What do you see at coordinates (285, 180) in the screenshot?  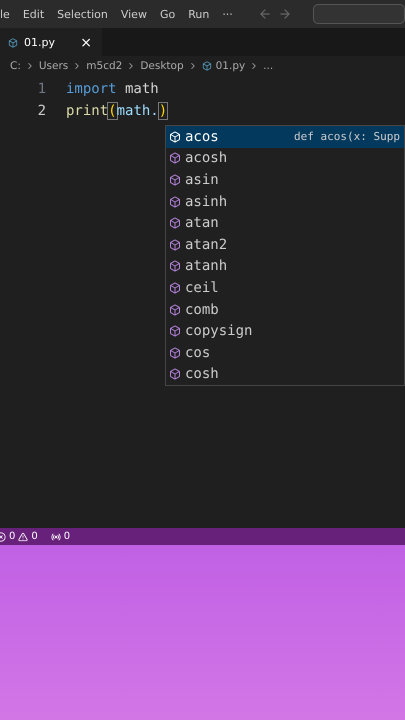 I see `suggestion-item: asin` at bounding box center [285, 180].